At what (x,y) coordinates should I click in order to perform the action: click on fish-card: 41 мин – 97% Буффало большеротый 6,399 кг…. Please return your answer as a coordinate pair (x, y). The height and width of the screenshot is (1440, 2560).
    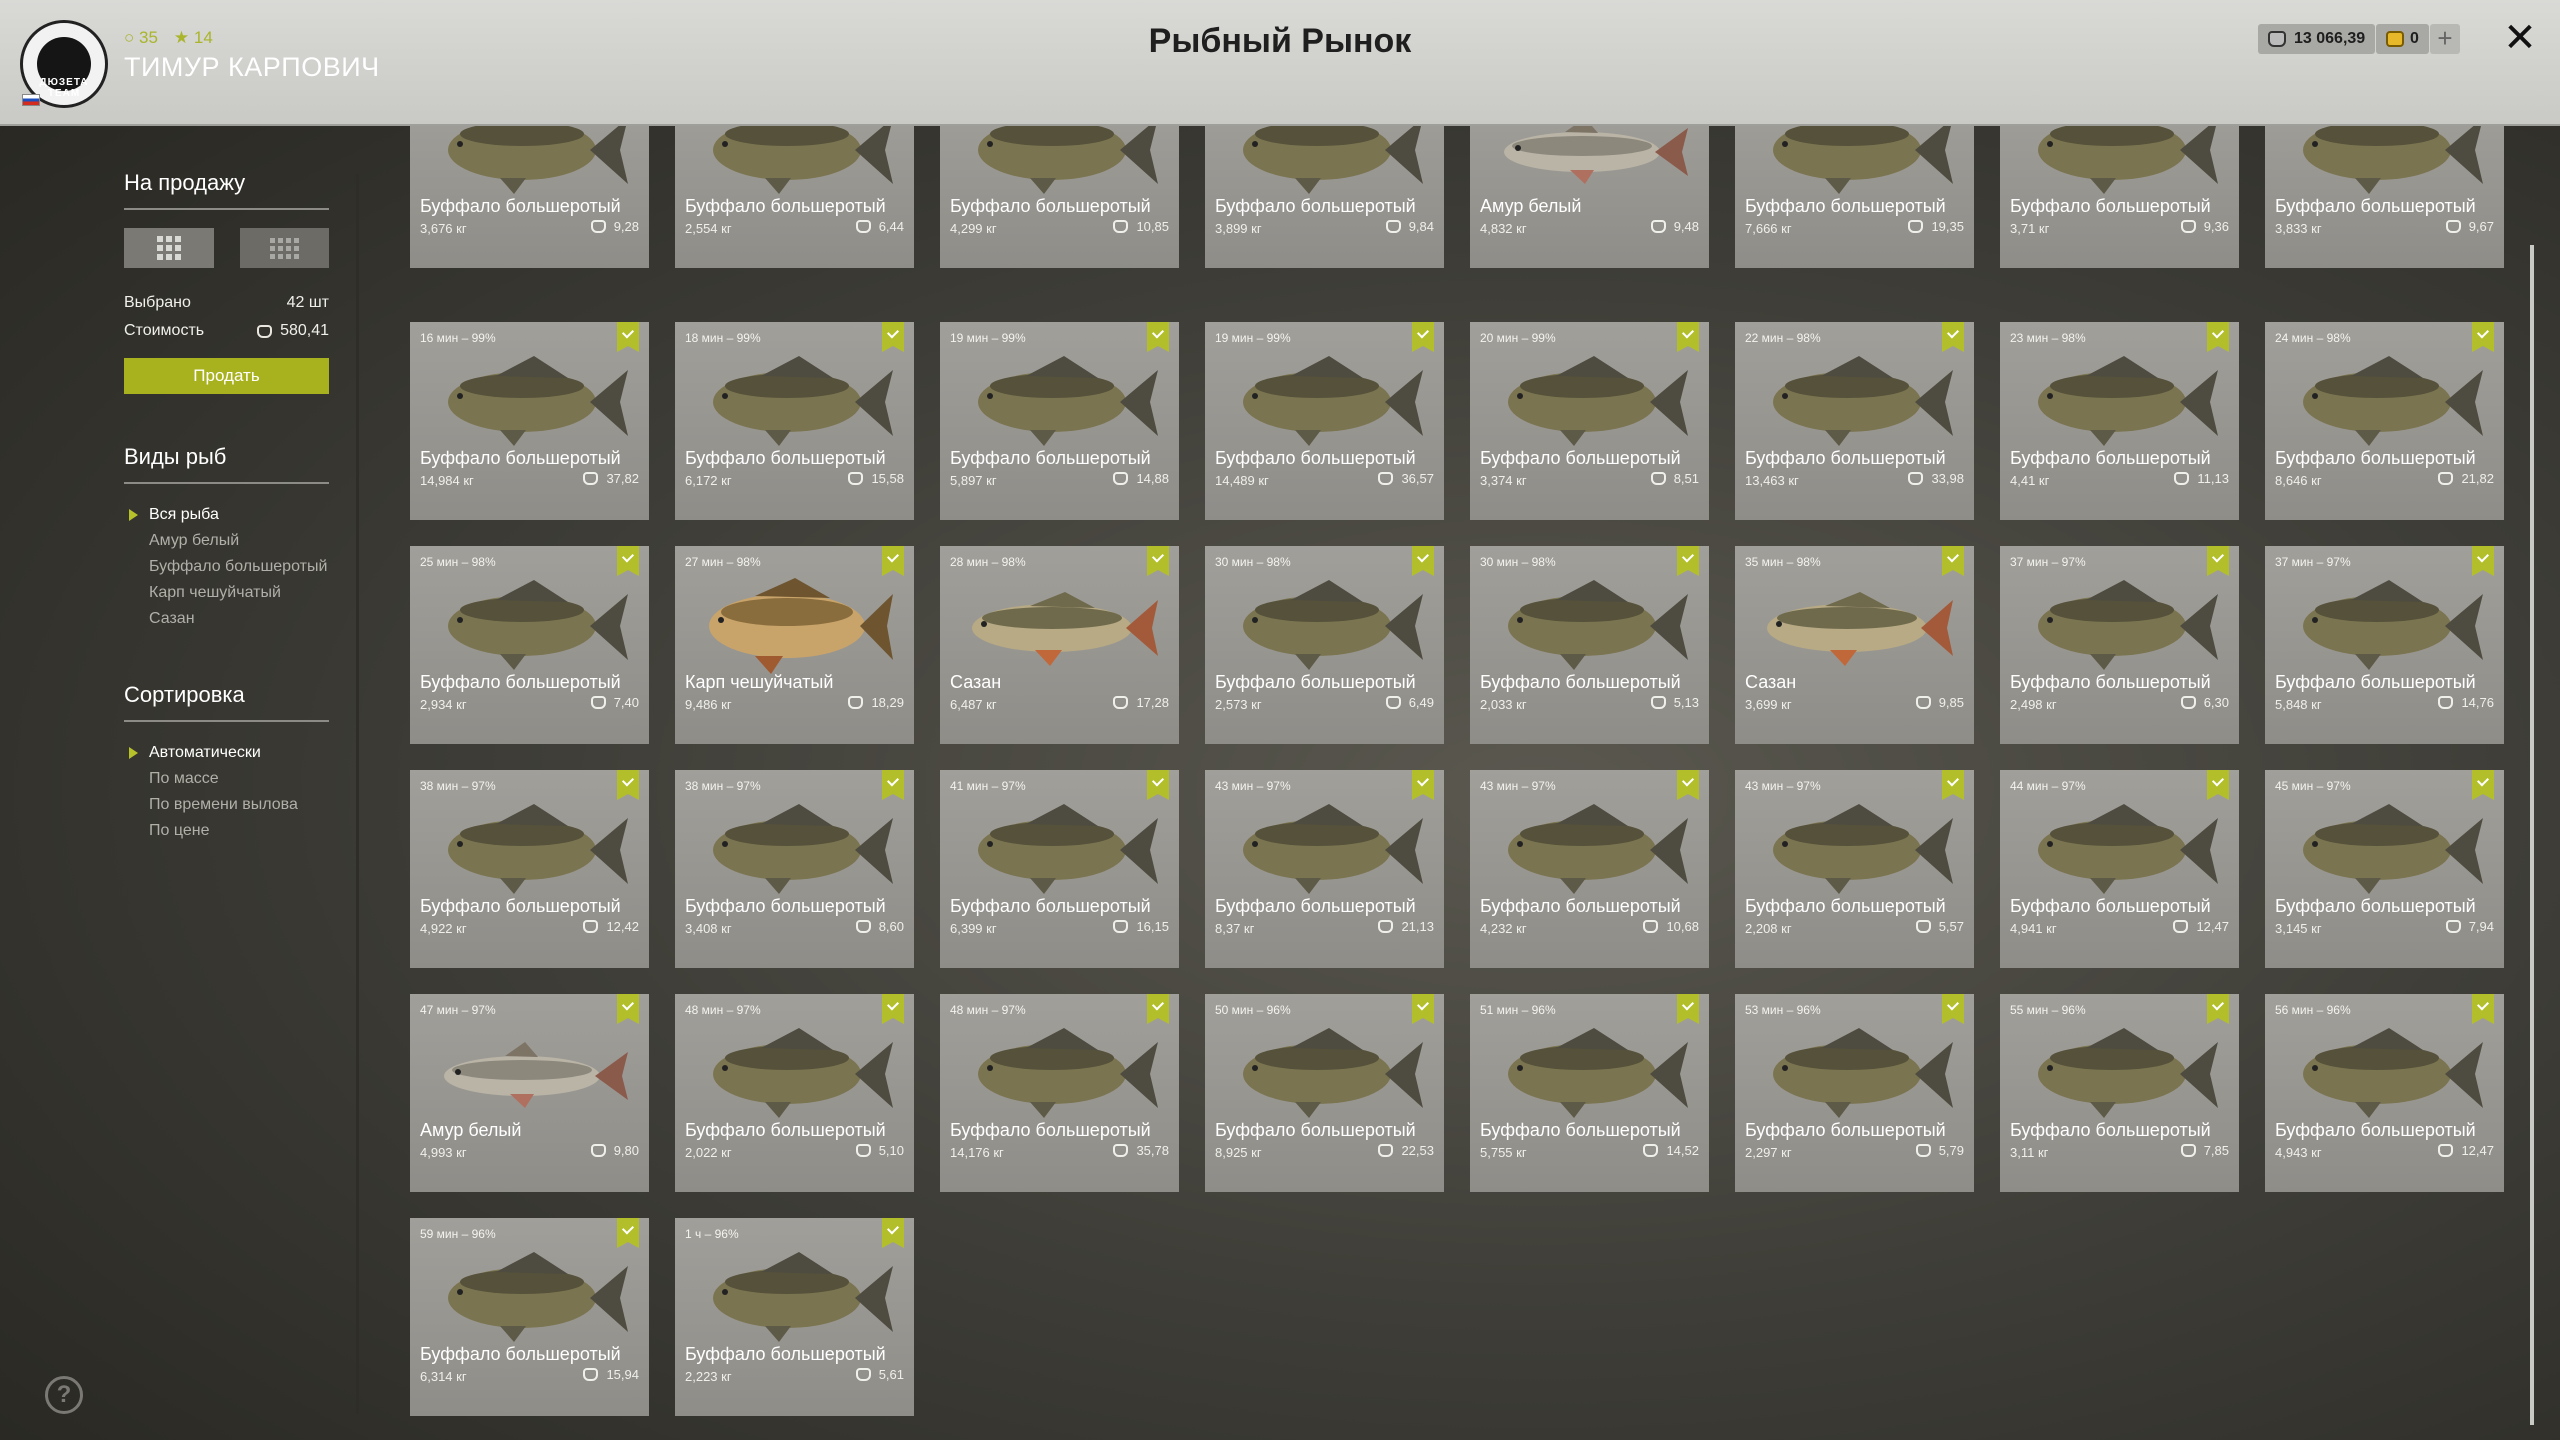
    Looking at the image, I should click on (1059, 869).